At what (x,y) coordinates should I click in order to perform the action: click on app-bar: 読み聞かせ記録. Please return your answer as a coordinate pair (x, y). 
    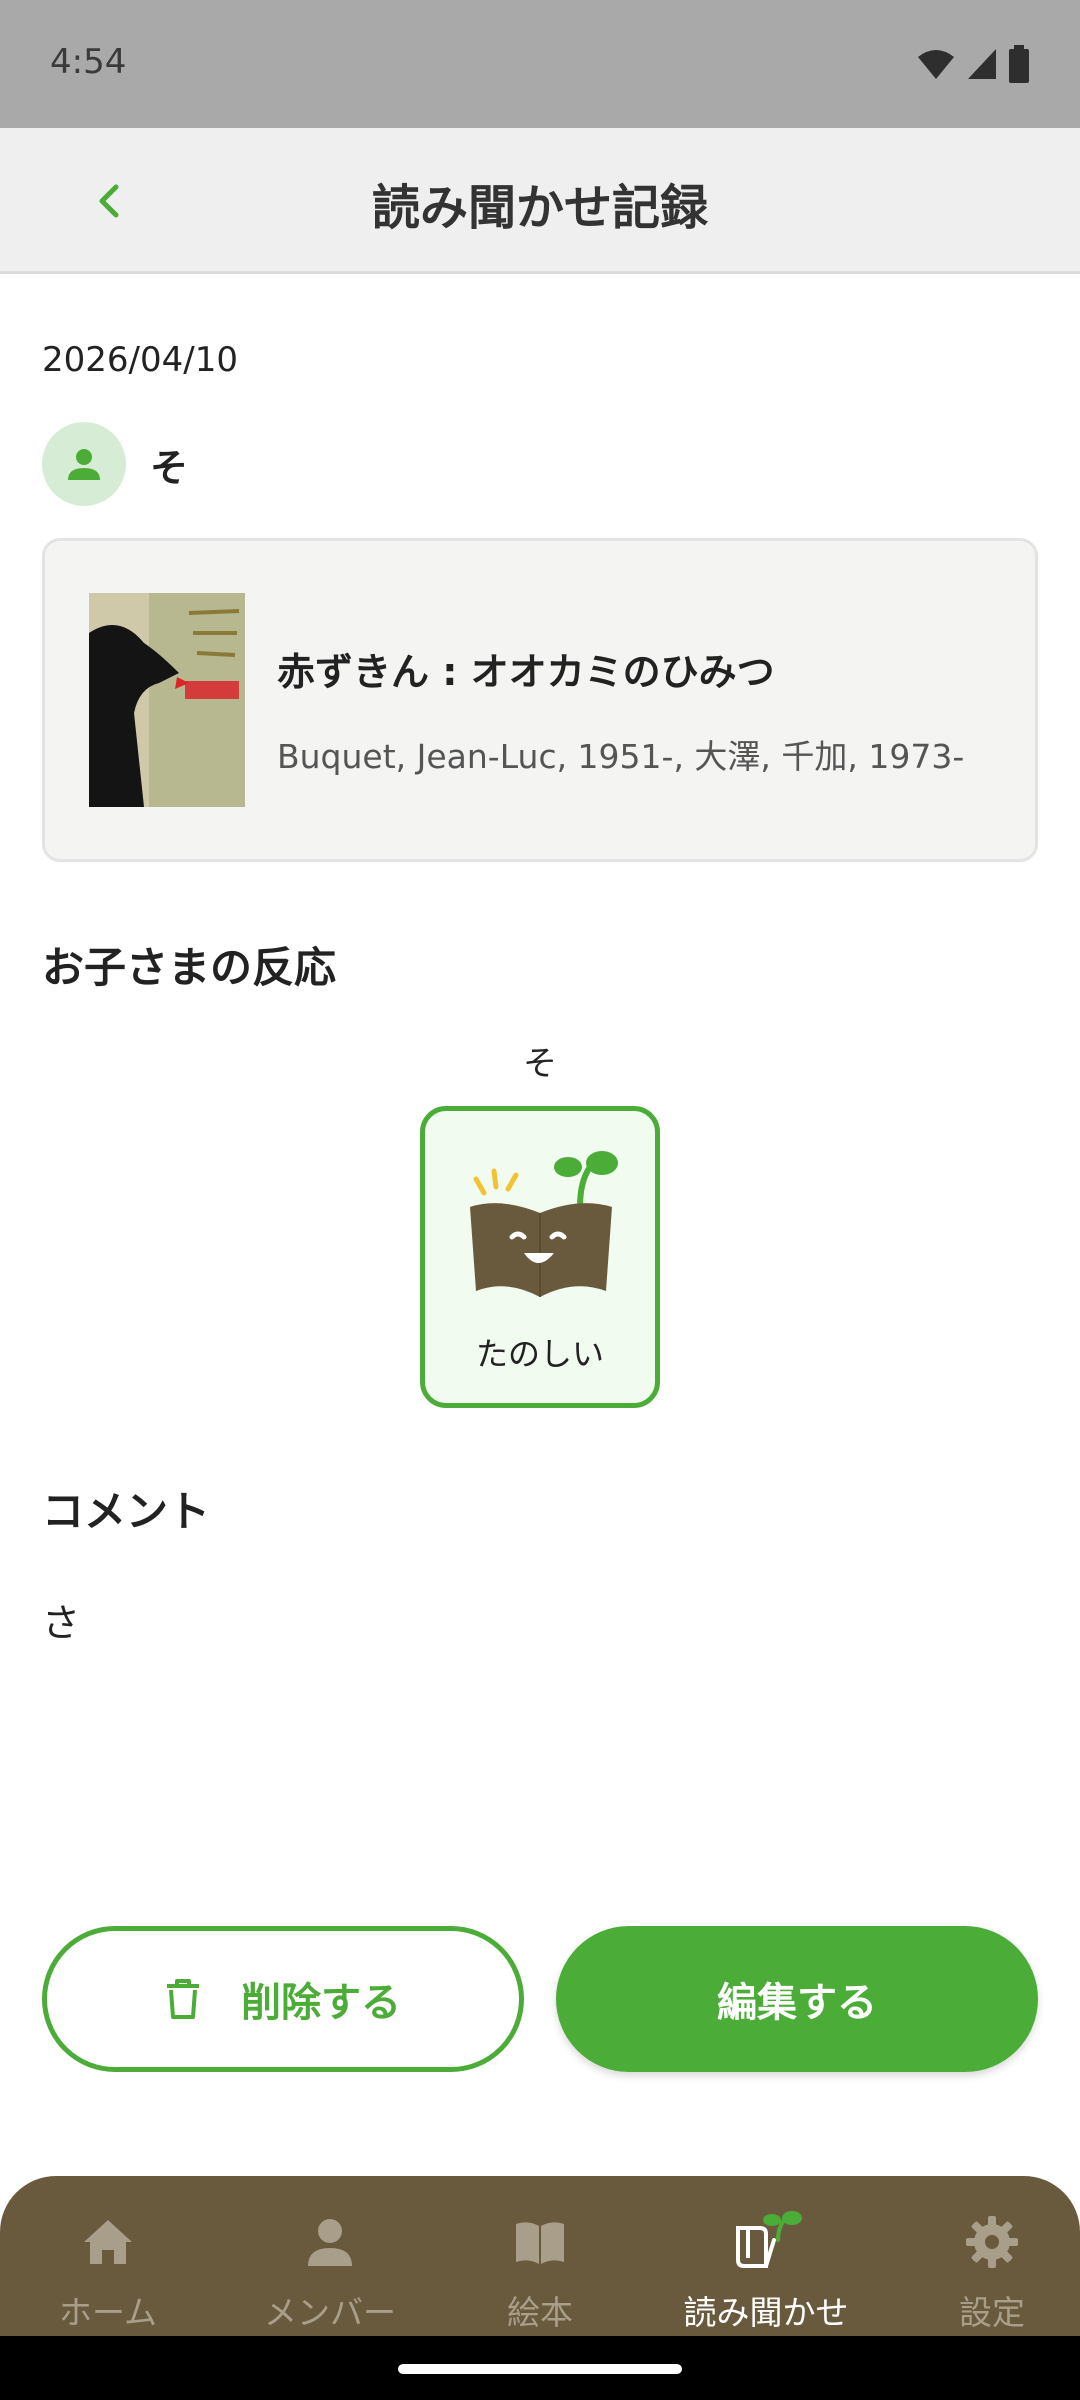
    Looking at the image, I should click on (540, 201).